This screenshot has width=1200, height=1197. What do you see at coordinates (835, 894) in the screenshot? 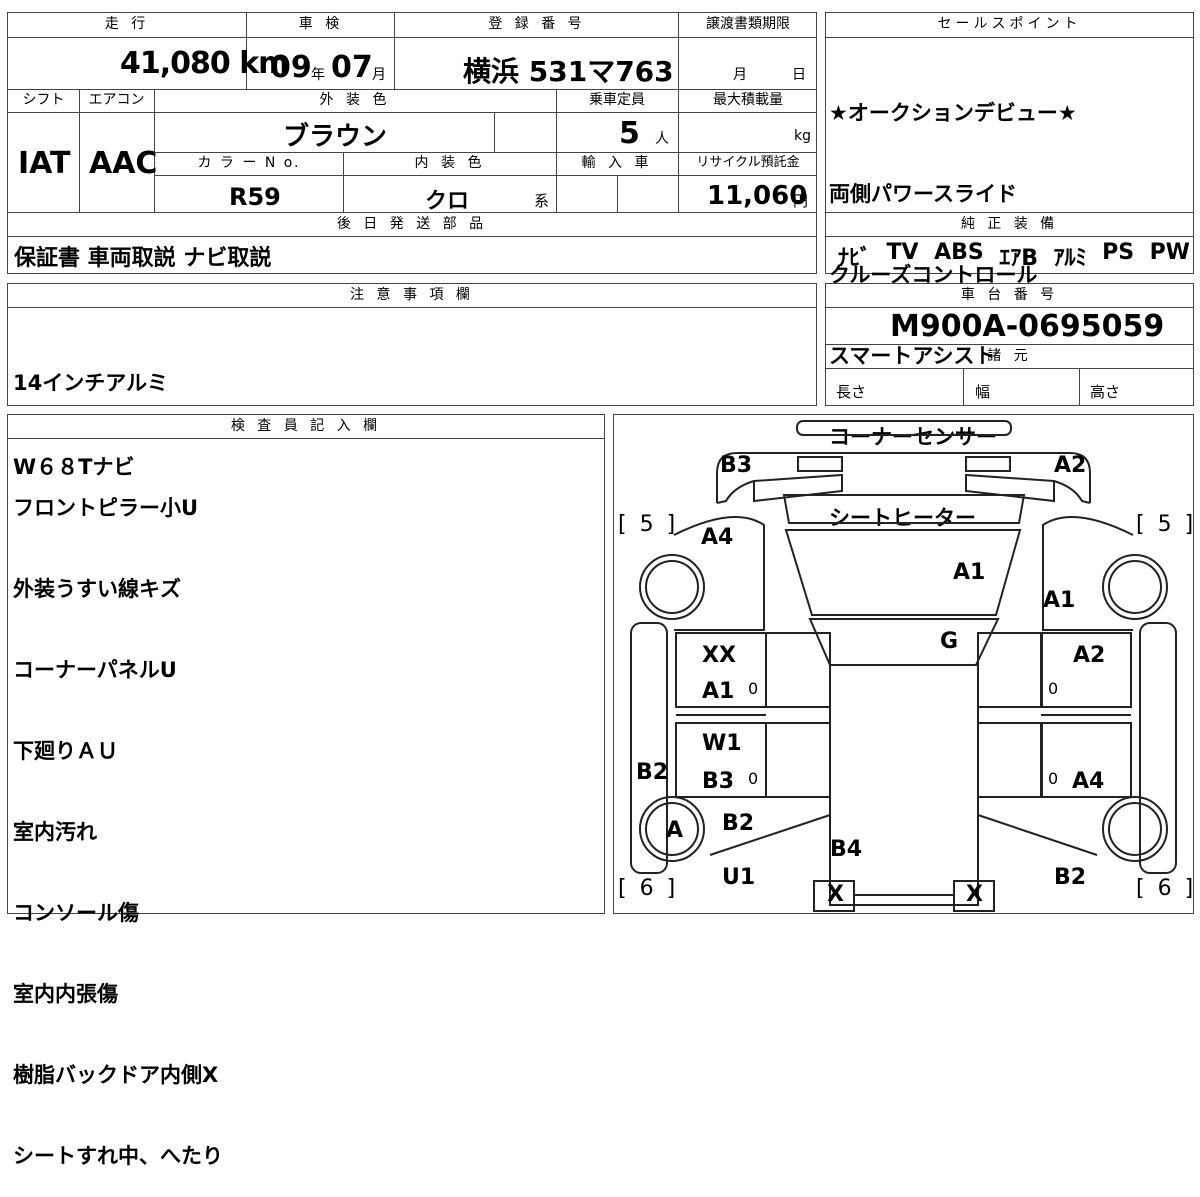
I see `mark-x-left: X` at bounding box center [835, 894].